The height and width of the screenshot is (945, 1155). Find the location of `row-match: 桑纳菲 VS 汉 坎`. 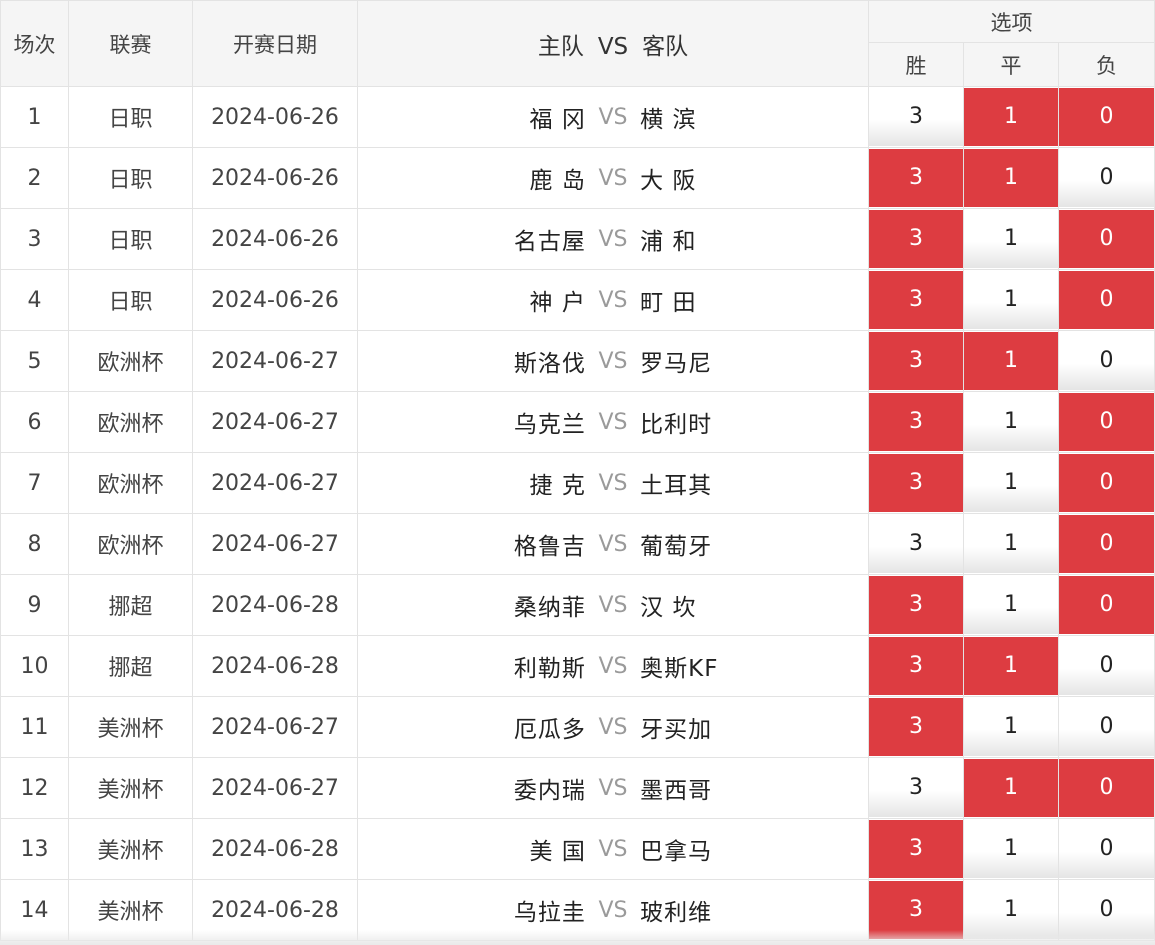

row-match: 桑纳菲 VS 汉 坎 is located at coordinates (613, 605).